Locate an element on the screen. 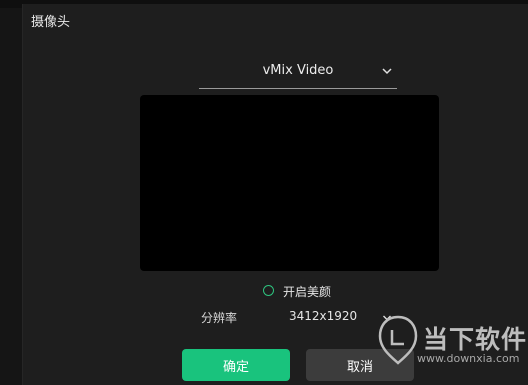 This screenshot has width=528, height=385. chevron-down-icon is located at coordinates (387, 71).